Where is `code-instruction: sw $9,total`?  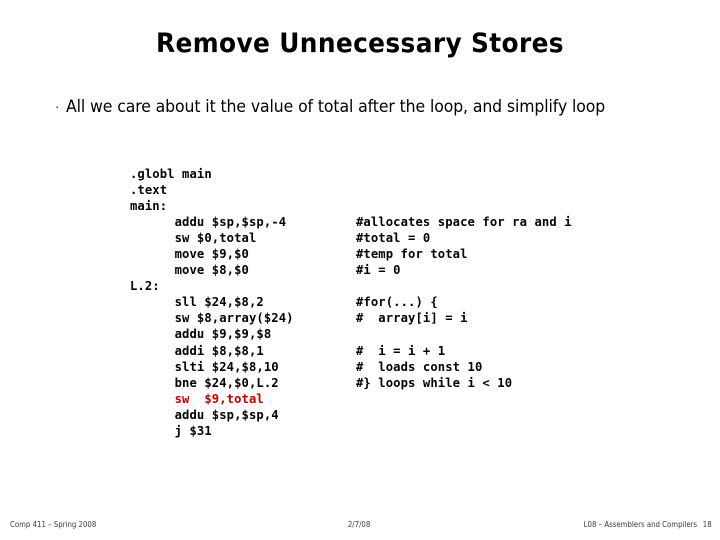
code-instruction: sw $9,total is located at coordinates (197, 398).